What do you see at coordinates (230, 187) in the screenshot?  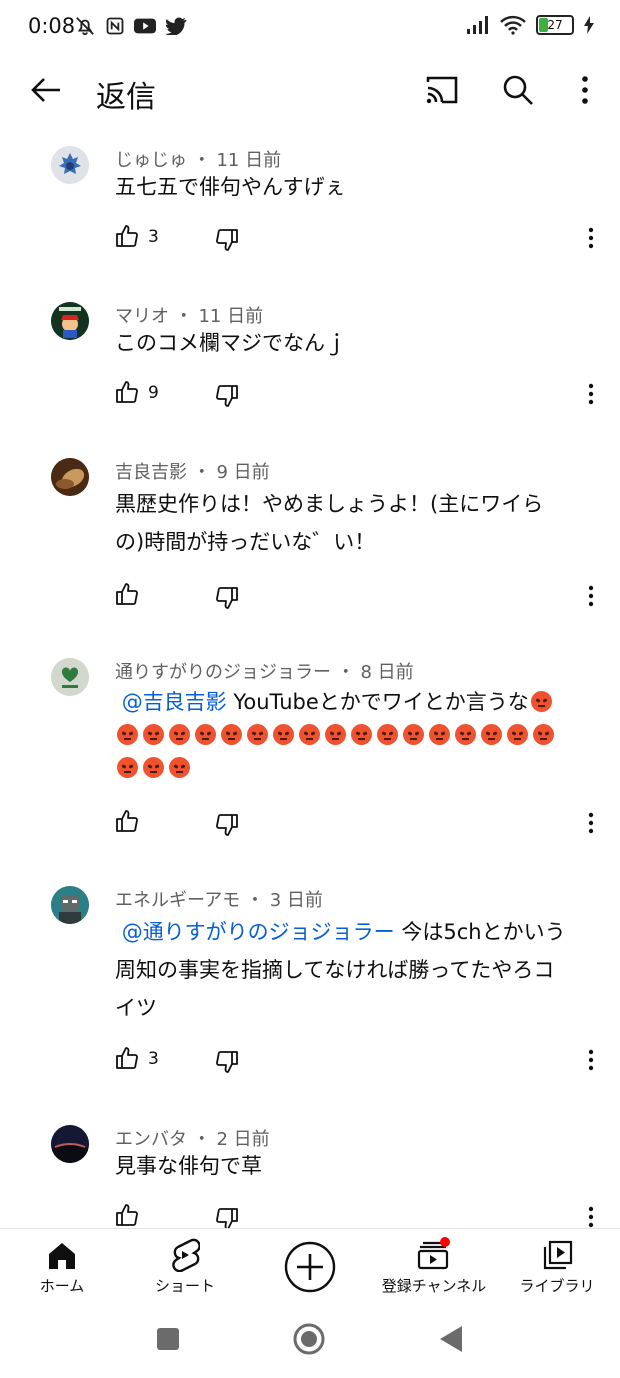 I see `comment-text: 五七五で俳句やんすげぇ` at bounding box center [230, 187].